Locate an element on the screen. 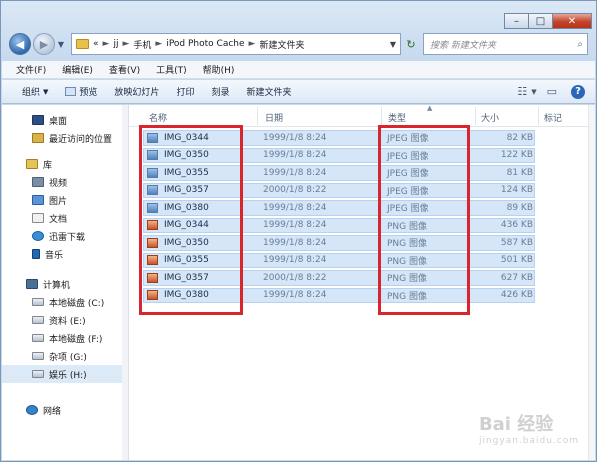  file-size: 82 KB is located at coordinates (519, 137).